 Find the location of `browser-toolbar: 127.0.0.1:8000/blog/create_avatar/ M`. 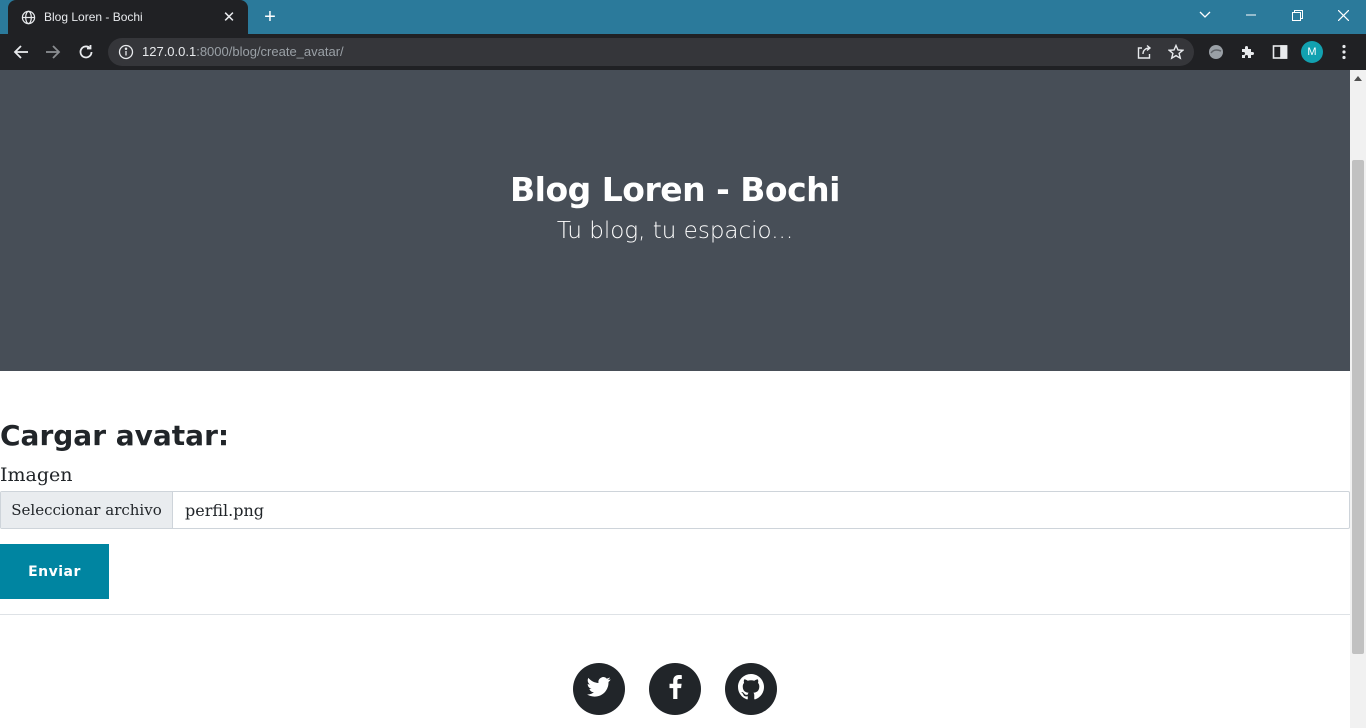

browser-toolbar: 127.0.0.1:8000/blog/create_avatar/ M is located at coordinates (683, 52).